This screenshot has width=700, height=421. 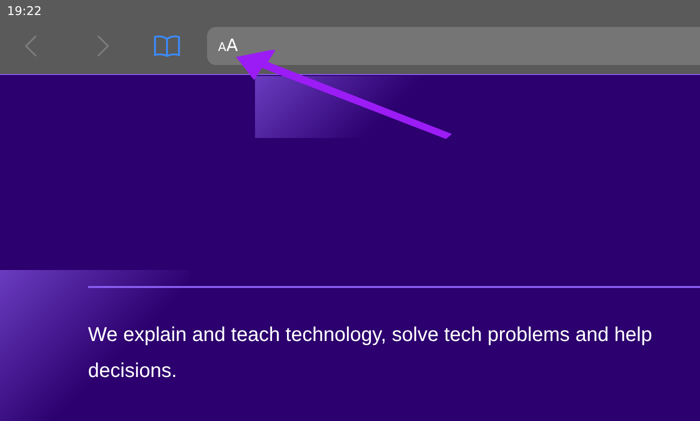 I want to click on status-time: 19:22, so click(x=24, y=11).